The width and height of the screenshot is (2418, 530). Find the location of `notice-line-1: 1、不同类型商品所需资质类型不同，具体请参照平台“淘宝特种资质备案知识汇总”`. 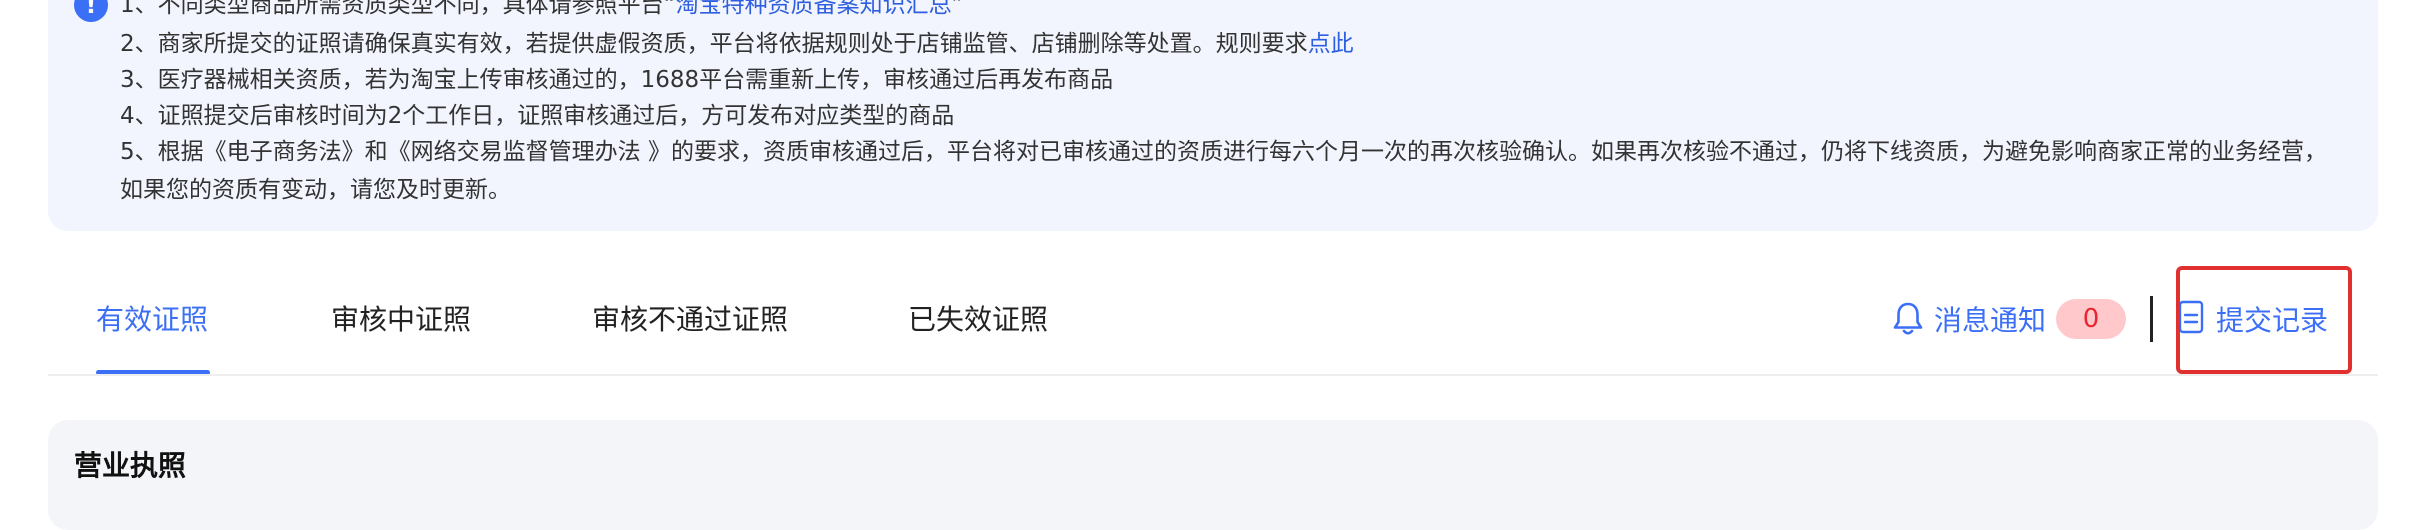

notice-line-1: 1、不同类型商品所需资质类型不同，具体请参照平台“淘宝特种资质备案知识汇总” is located at coordinates (541, 10).